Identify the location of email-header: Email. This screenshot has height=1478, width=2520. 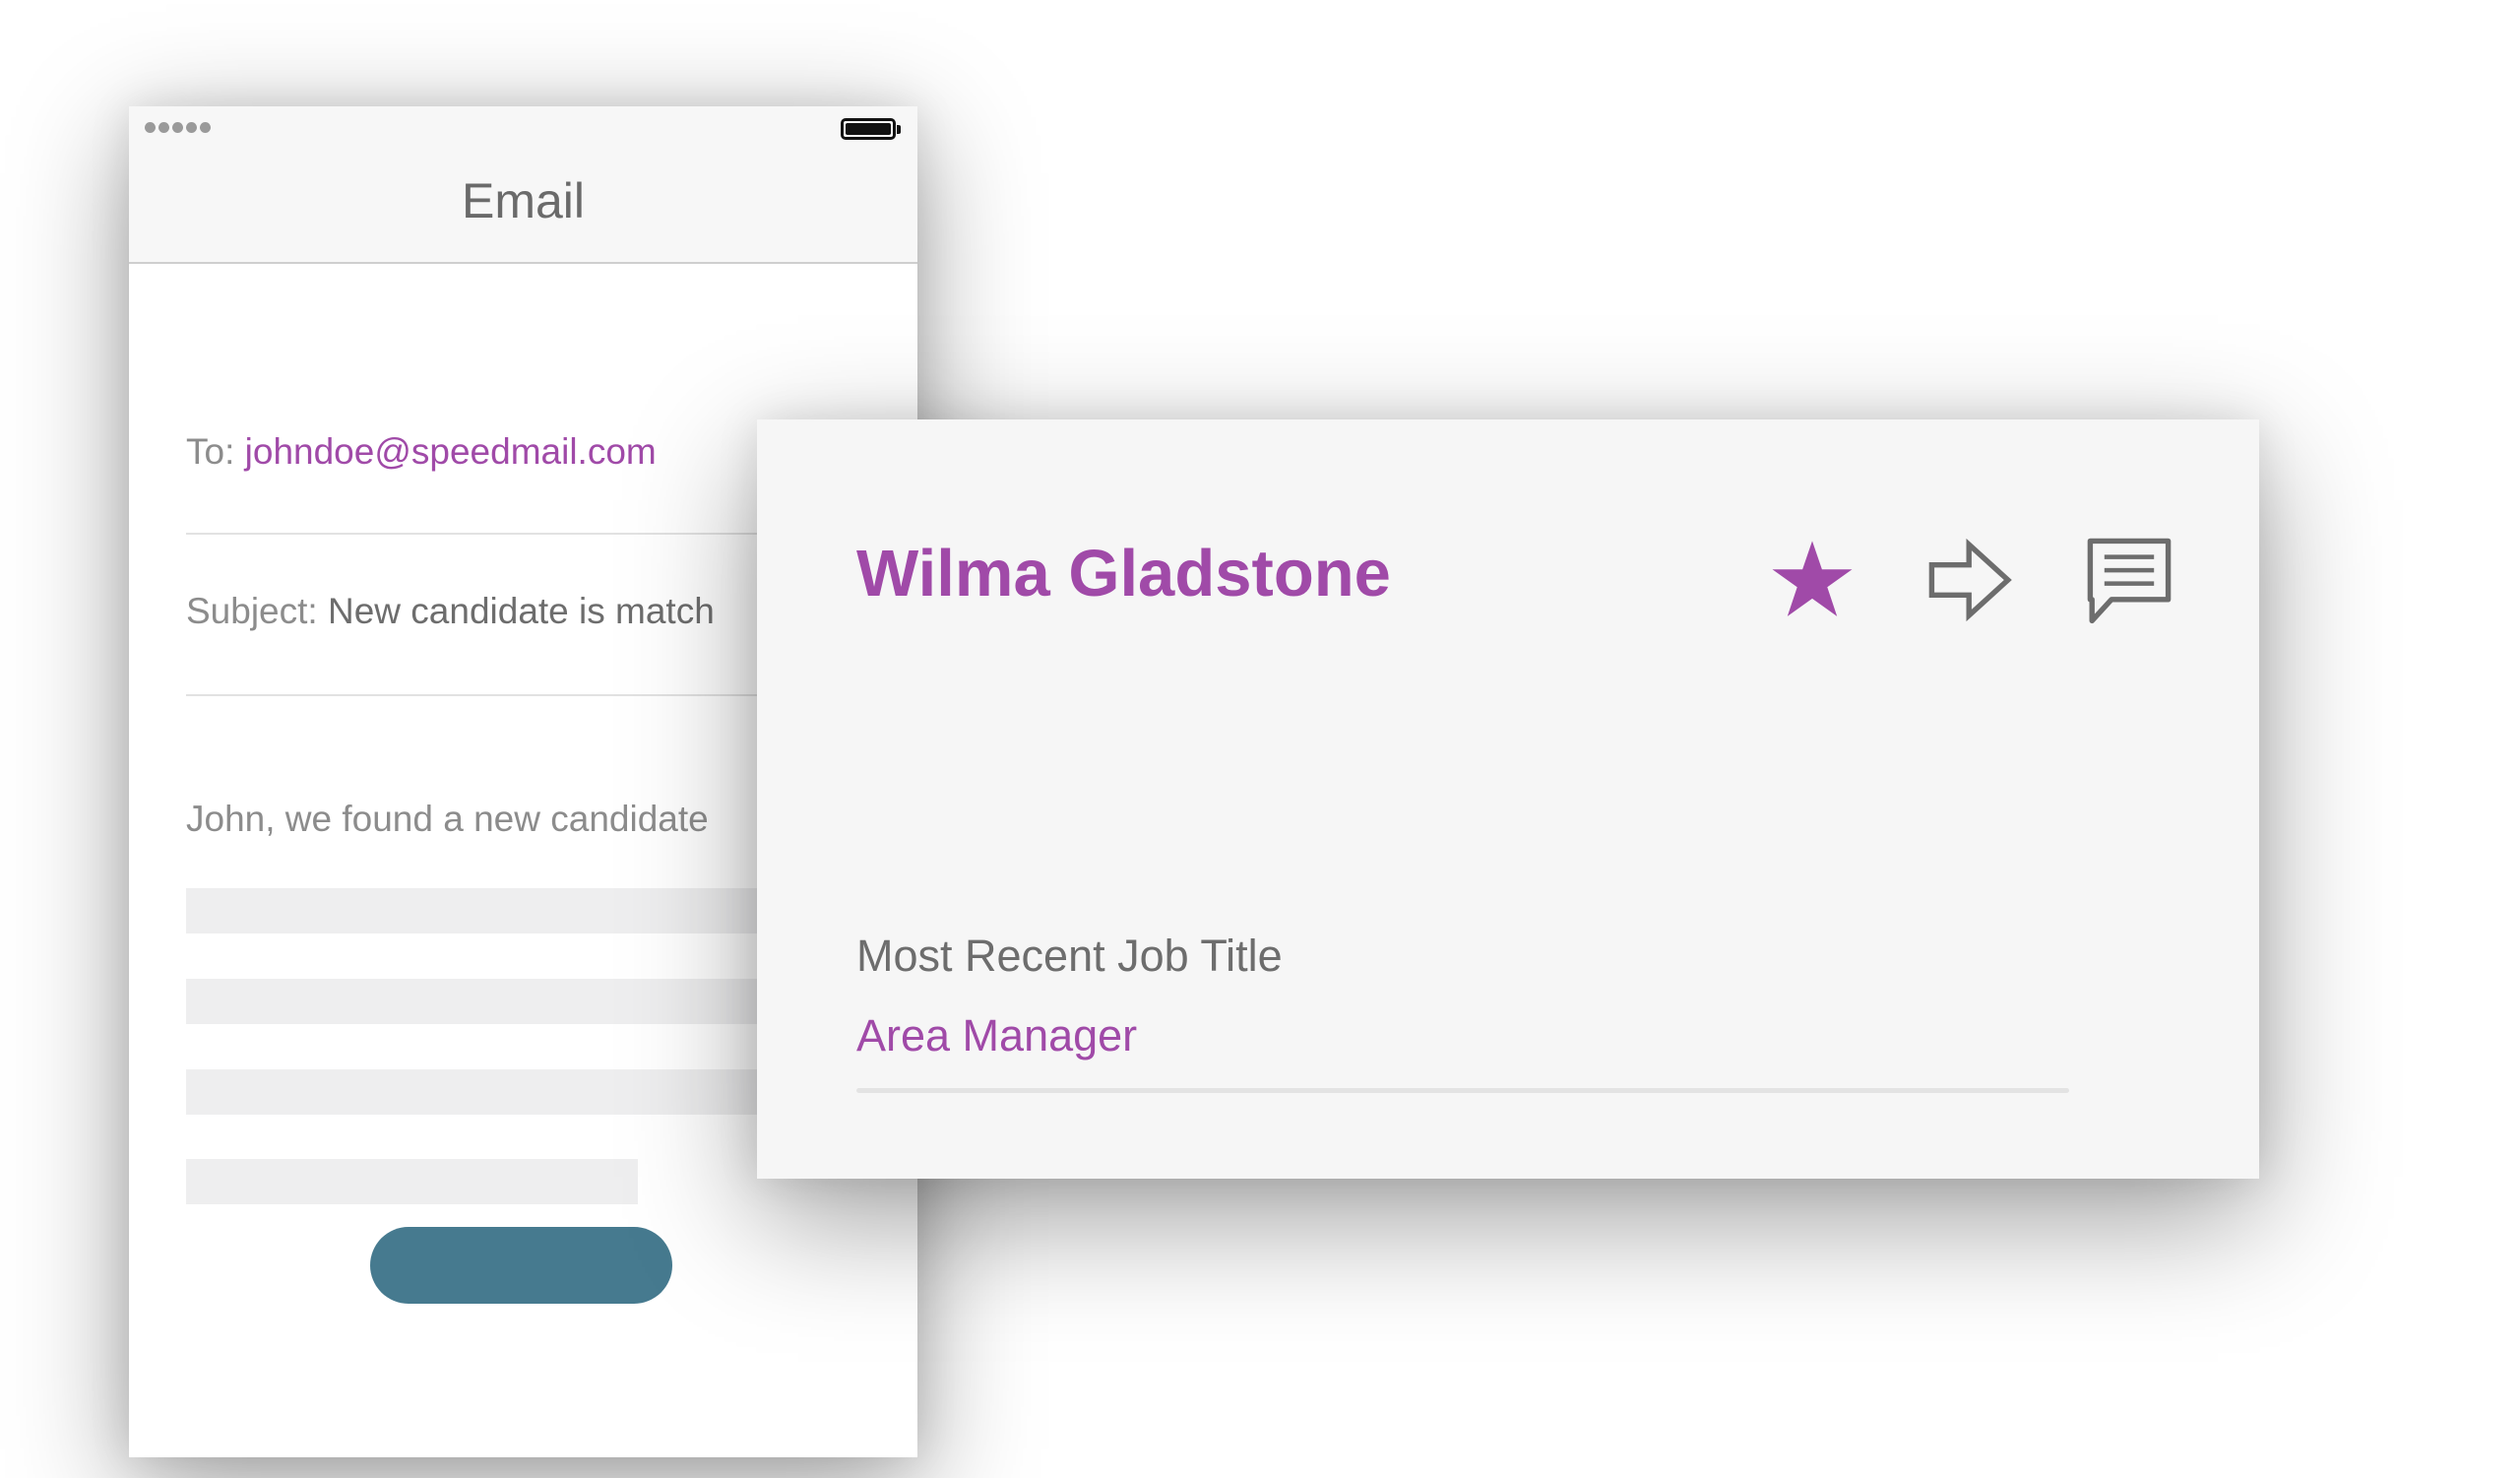
(523, 185).